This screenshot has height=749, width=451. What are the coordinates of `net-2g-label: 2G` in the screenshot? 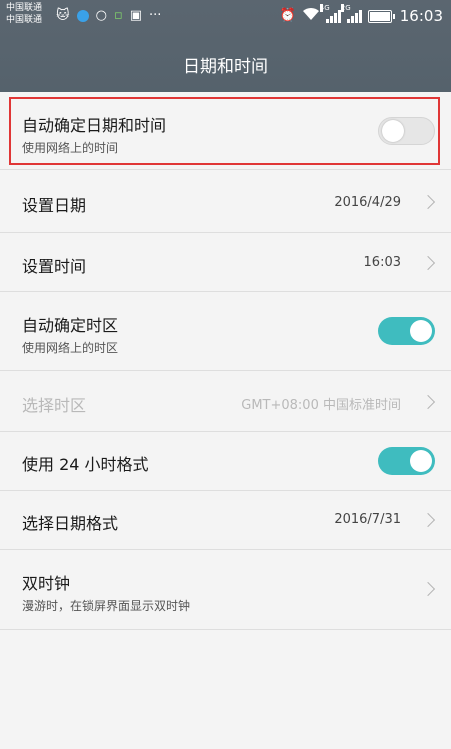 It's located at (345, 8).